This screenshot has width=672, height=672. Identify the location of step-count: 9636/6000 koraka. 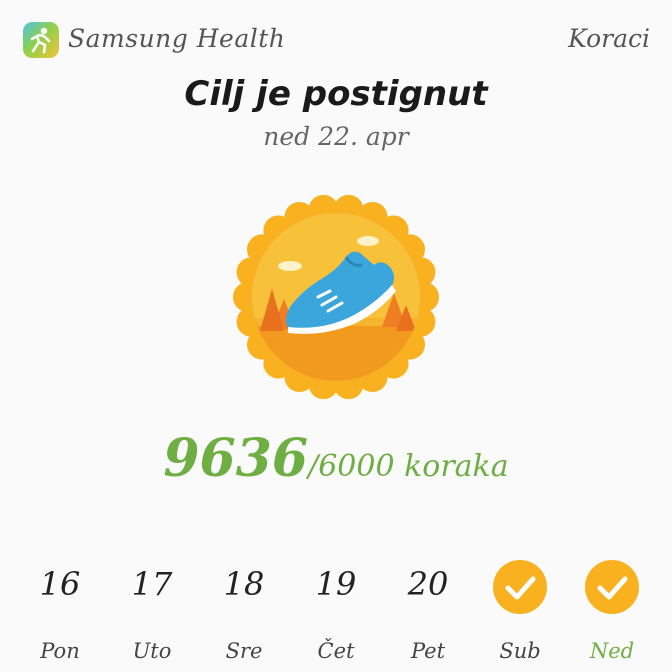
(336, 458).